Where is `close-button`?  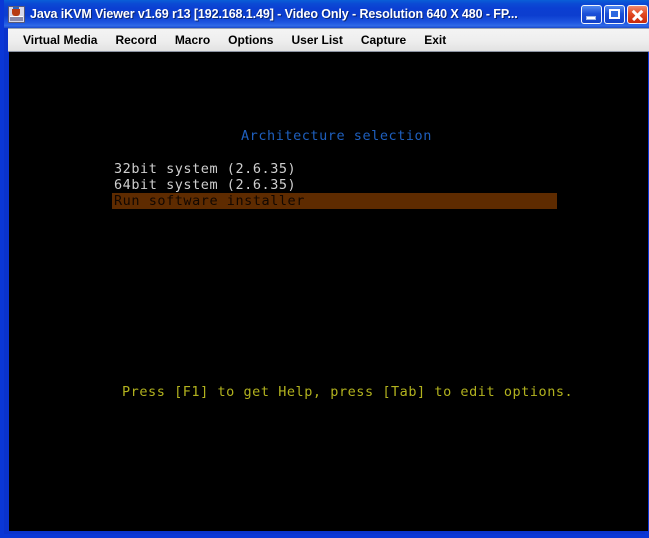 close-button is located at coordinates (637, 14).